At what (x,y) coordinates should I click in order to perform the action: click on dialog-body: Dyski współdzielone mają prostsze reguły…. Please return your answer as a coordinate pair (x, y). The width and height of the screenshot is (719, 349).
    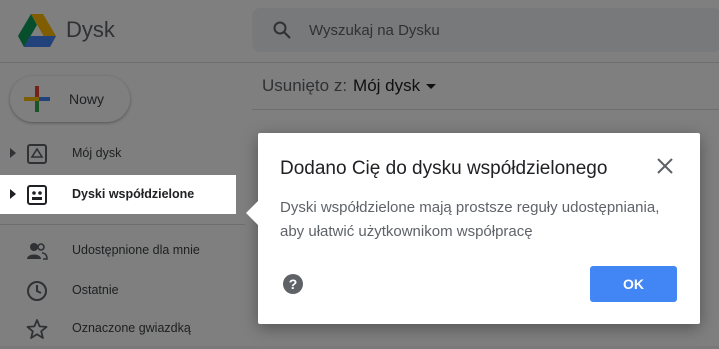
    Looking at the image, I should click on (470, 219).